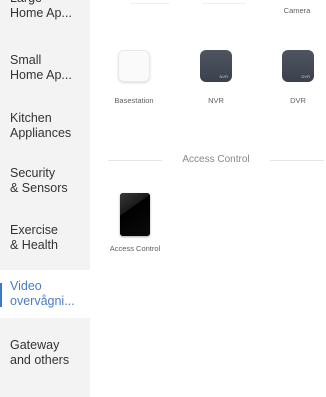 This screenshot has height=397, width=326. Describe the element at coordinates (41, 125) in the screenshot. I see `sidebar-item-label: Kitchen Appliances` at that location.